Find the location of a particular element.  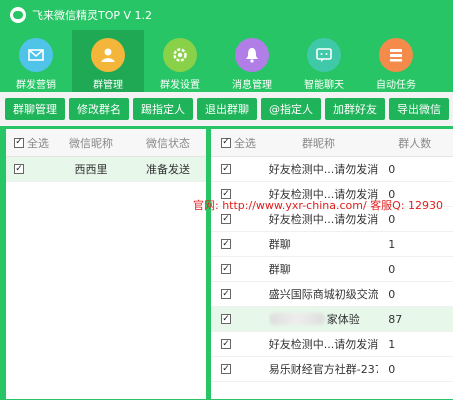

account-table-header: ✓ 全选 微信昵称 微信状态 is located at coordinates (106, 143).